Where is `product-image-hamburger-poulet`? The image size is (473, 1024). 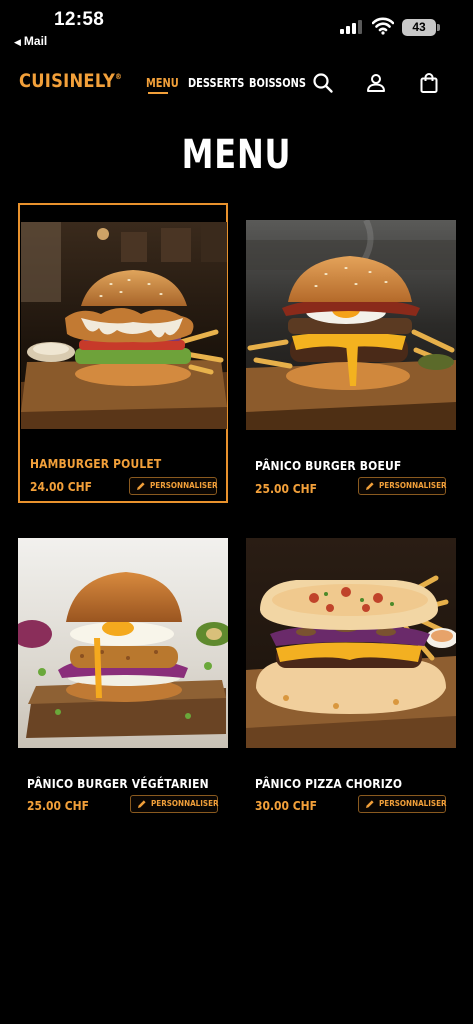 product-image-hamburger-poulet is located at coordinates (124, 325).